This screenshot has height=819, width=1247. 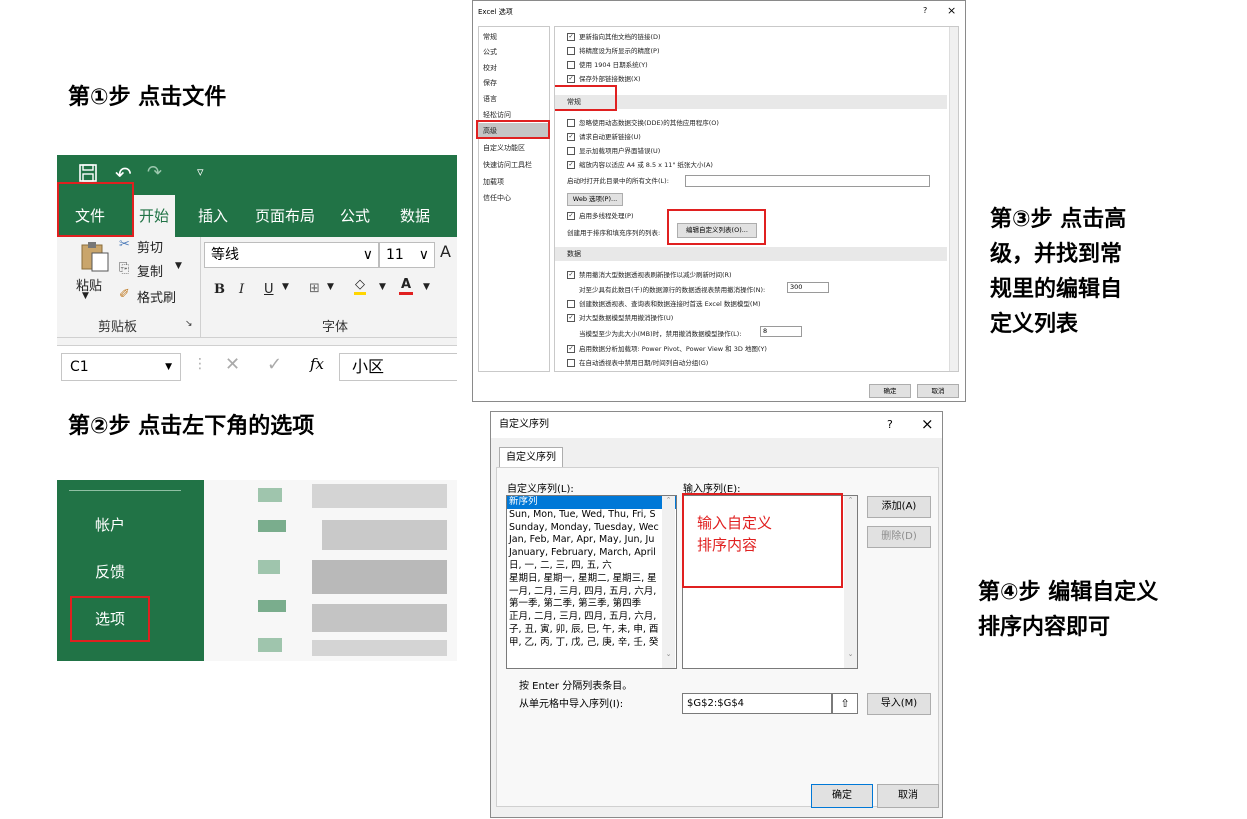 I want to click on delete-button: 删除(D), so click(x=899, y=537).